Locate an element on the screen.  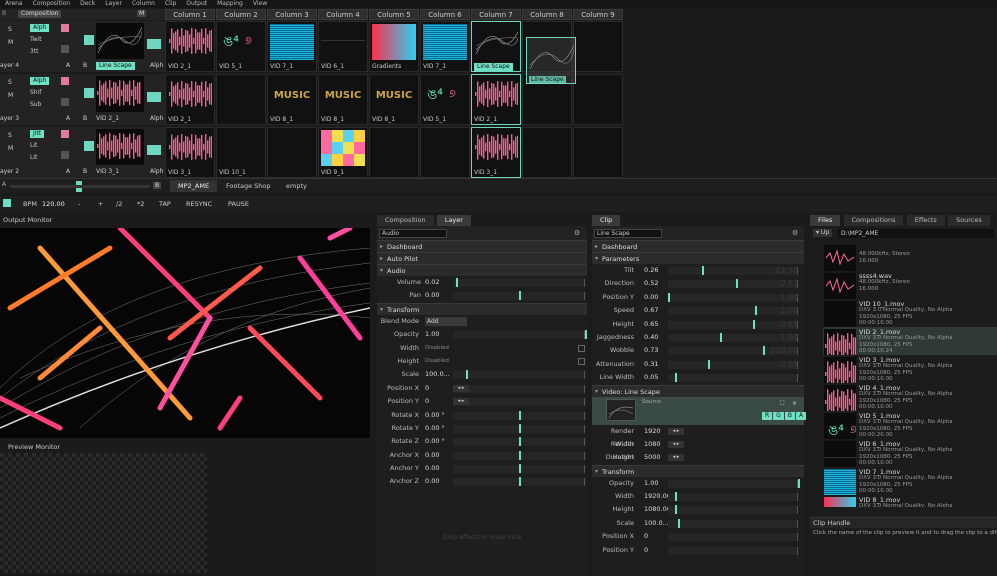
layer-mute-button: M is located at coordinates (10, 42).